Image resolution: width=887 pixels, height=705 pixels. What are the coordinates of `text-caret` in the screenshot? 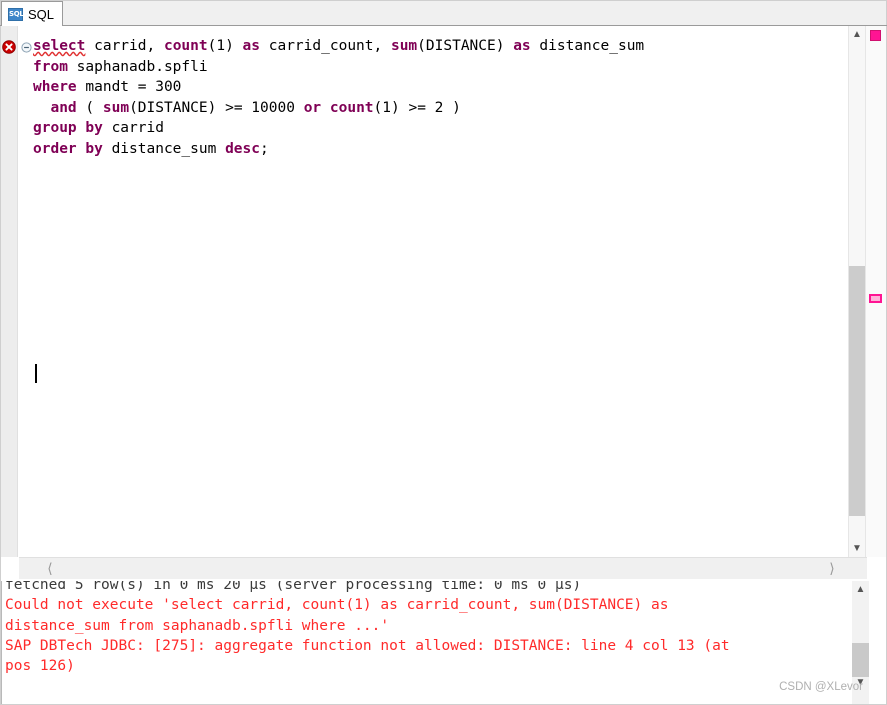 It's located at (36, 373).